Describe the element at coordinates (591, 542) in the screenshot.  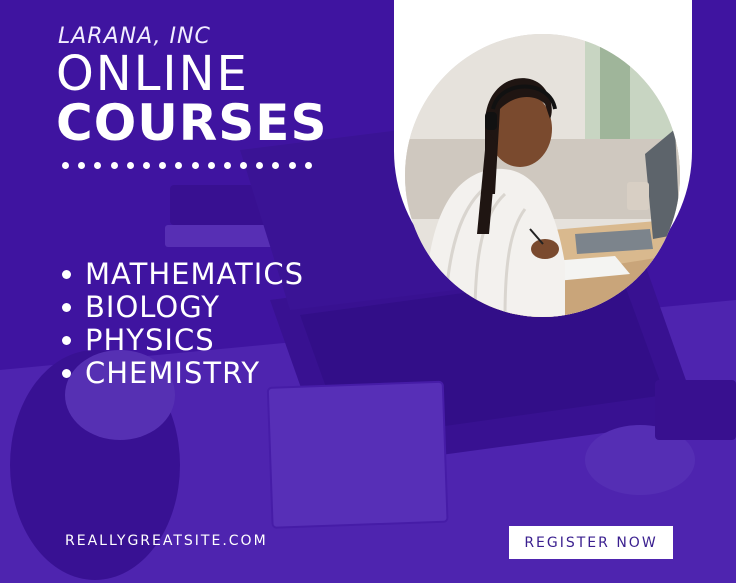
I see `register-now-button: REGISTER NOW` at that location.